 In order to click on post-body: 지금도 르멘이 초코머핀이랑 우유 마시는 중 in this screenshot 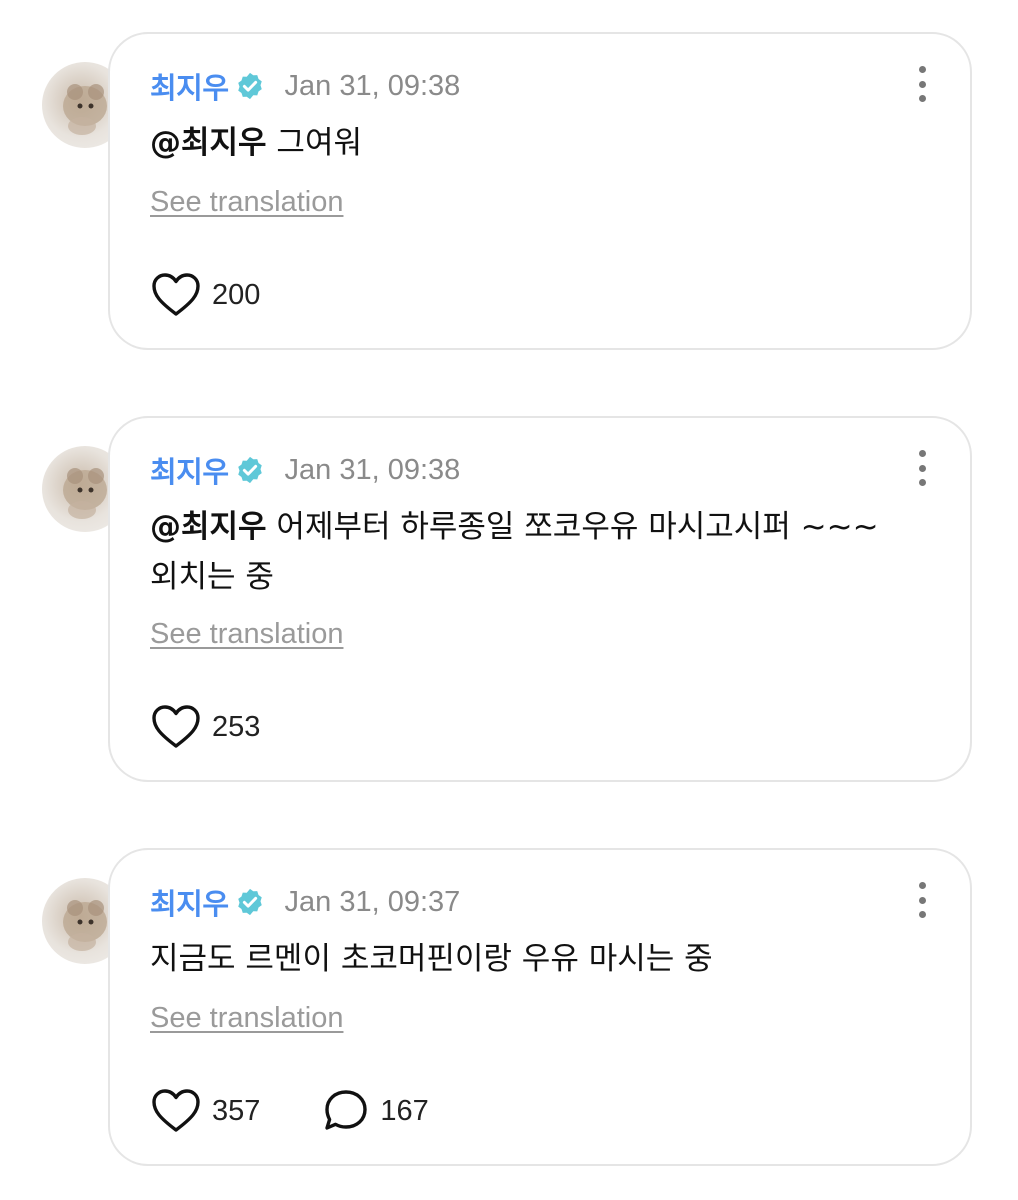, I will do `click(431, 959)`.